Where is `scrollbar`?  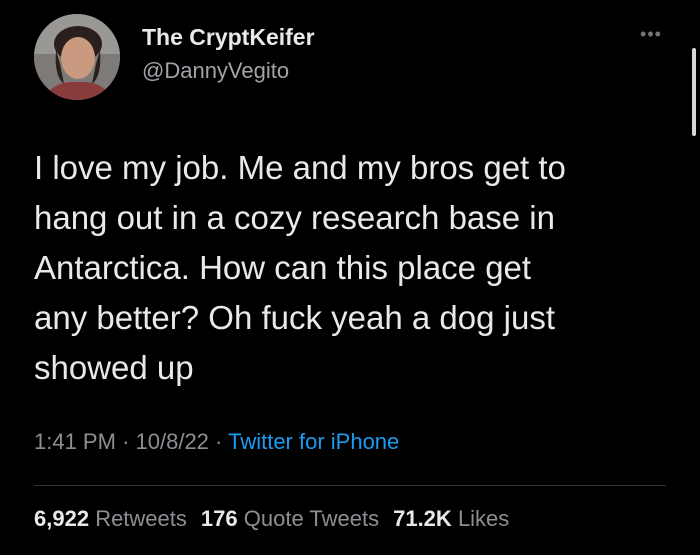
scrollbar is located at coordinates (694, 92).